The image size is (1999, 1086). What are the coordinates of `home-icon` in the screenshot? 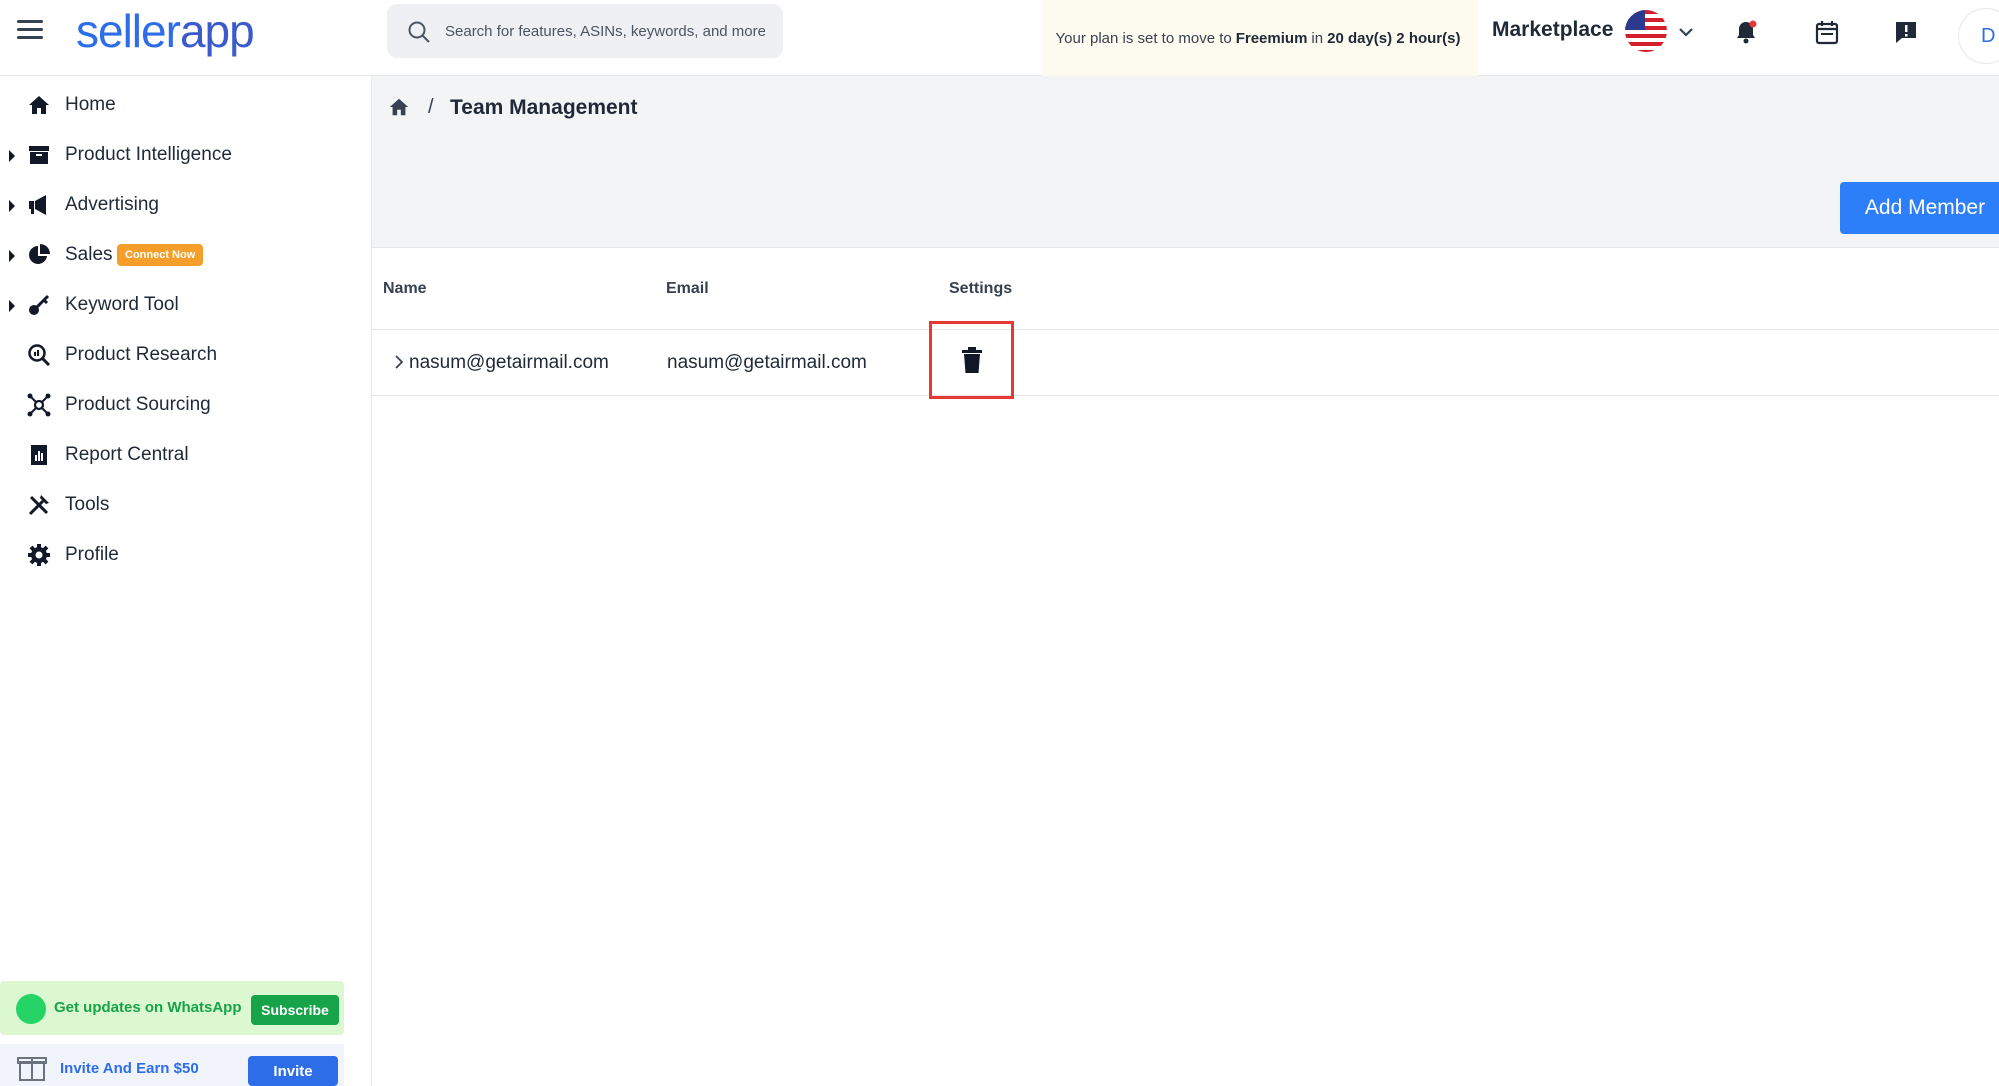 It's located at (39, 105).